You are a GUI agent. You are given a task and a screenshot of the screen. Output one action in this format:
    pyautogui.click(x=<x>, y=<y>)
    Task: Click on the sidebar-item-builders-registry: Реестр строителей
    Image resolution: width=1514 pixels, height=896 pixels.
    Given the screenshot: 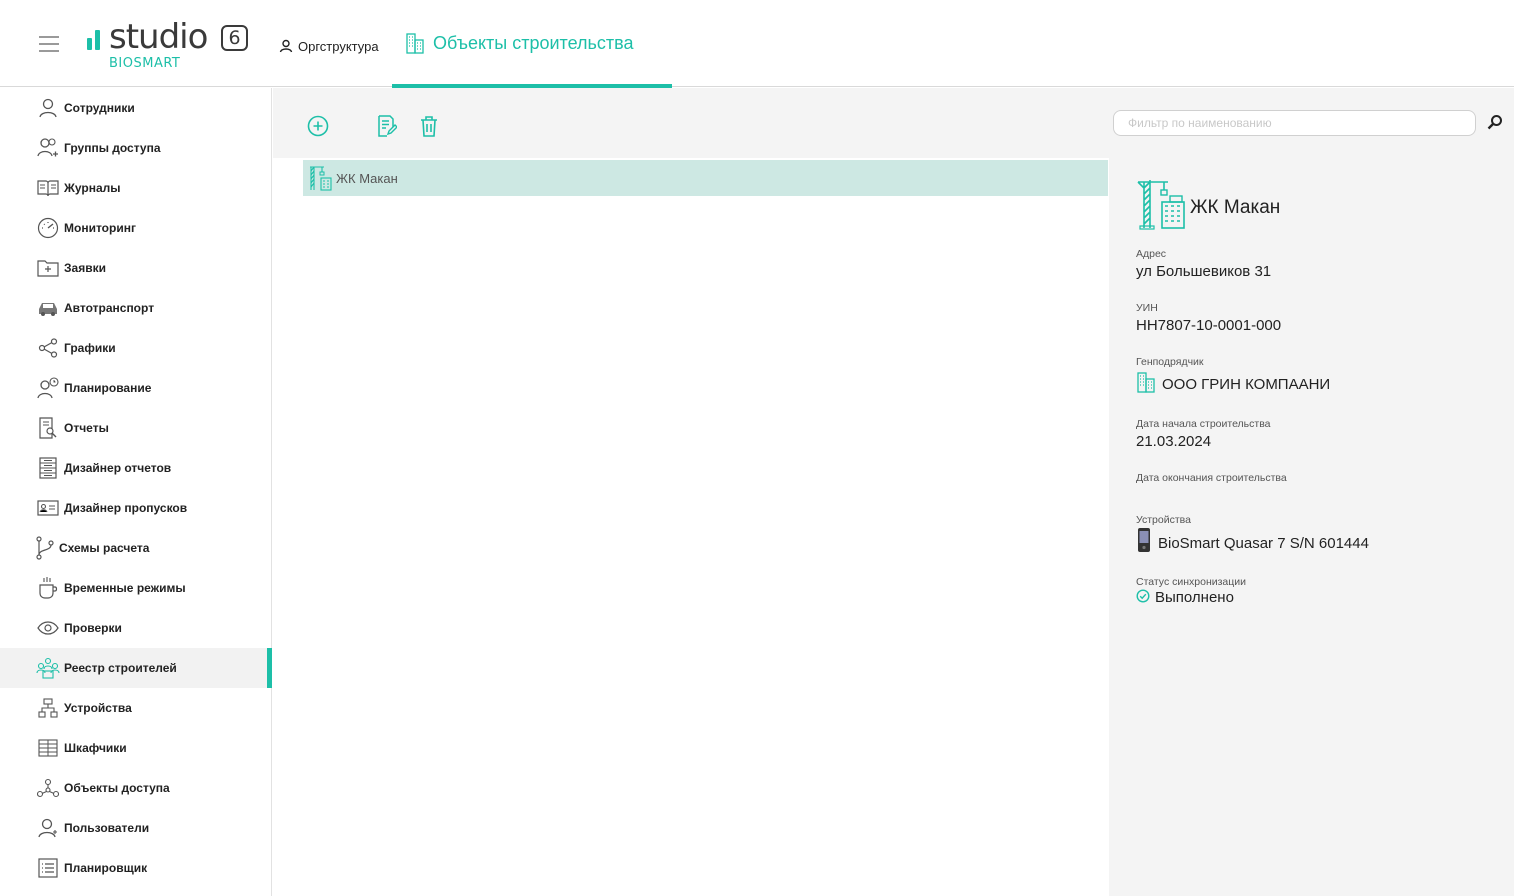 What is the action you would take?
    pyautogui.click(x=136, y=668)
    